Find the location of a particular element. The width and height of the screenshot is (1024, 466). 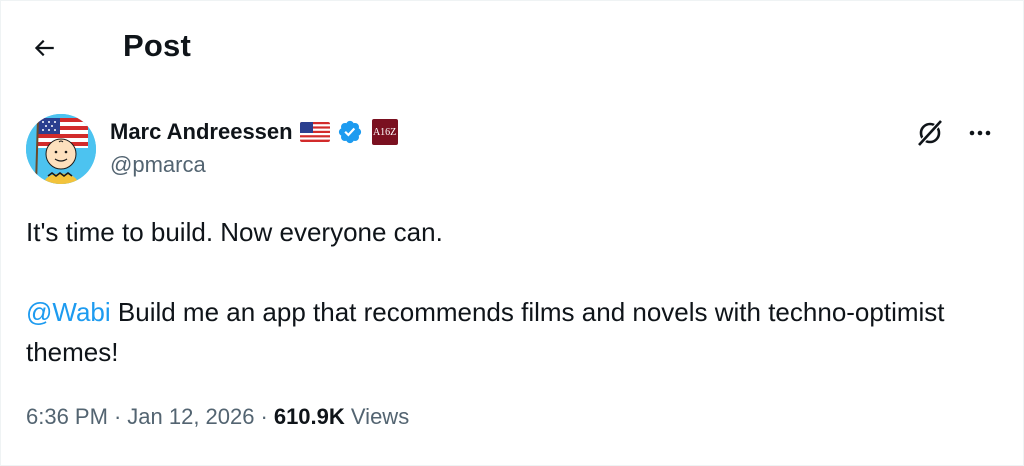

more-options-button is located at coordinates (980, 133).